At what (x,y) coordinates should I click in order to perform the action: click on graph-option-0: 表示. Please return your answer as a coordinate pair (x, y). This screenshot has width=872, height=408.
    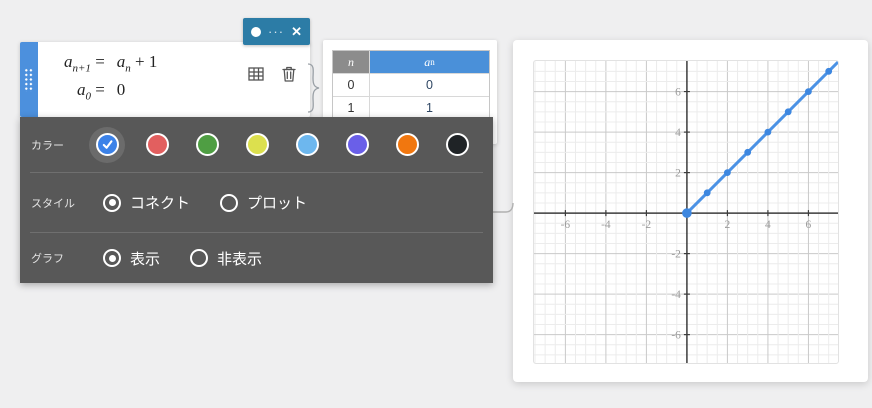
    Looking at the image, I should click on (131, 258).